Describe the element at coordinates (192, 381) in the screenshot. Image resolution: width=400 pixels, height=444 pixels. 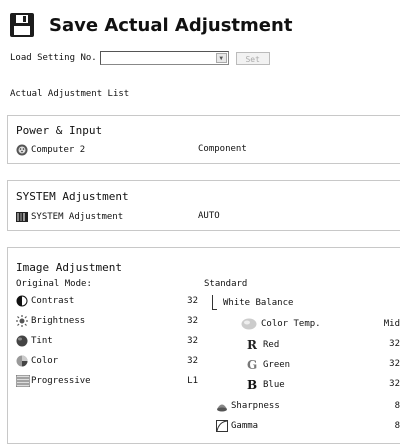
I see `progressive-value: L1` at that location.